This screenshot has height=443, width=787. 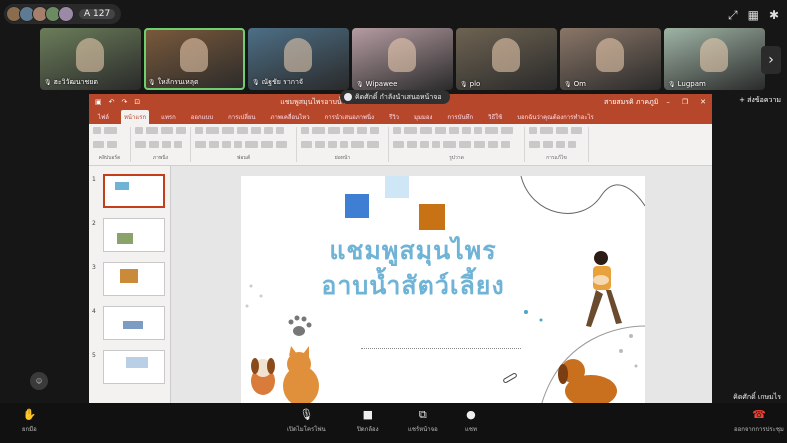 What do you see at coordinates (460, 117) in the screenshot?
I see `ribbon-tab: การบันทึก` at bounding box center [460, 117].